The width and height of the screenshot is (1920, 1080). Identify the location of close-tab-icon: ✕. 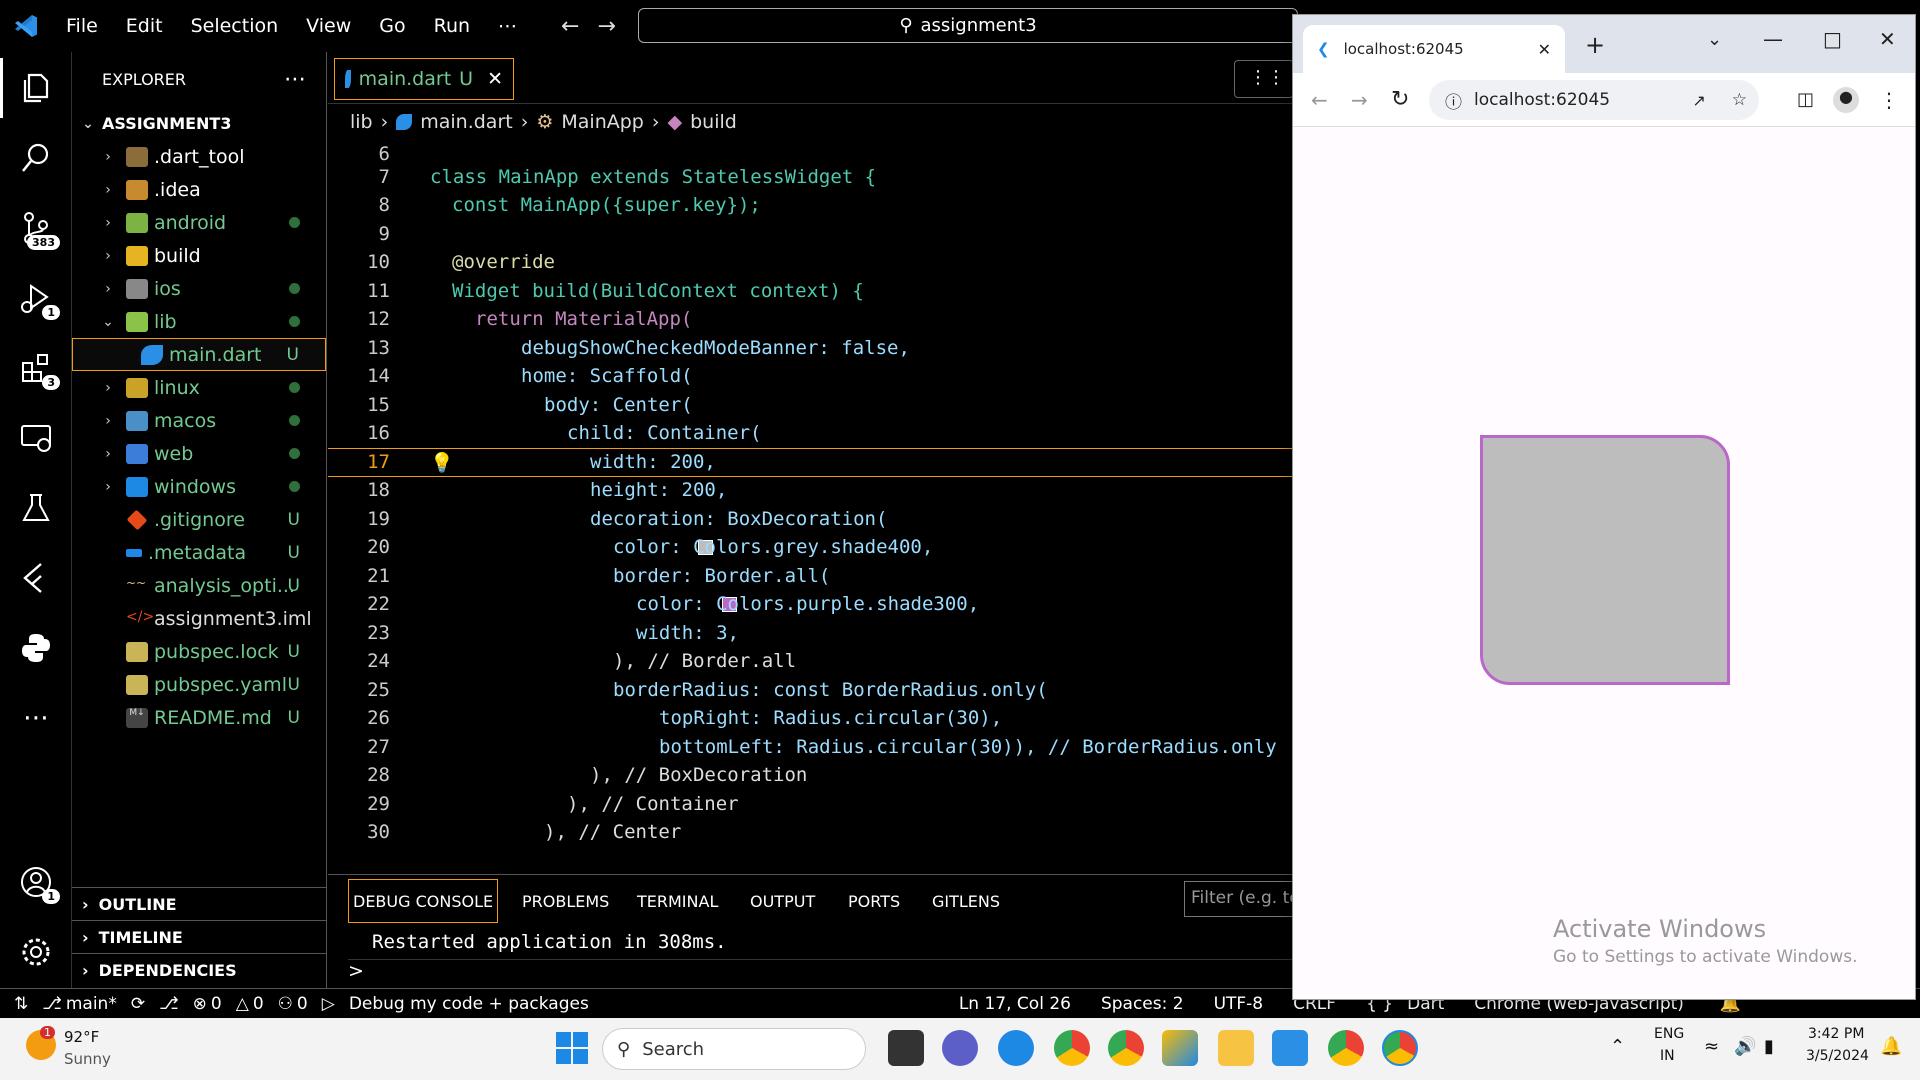
(1544, 49).